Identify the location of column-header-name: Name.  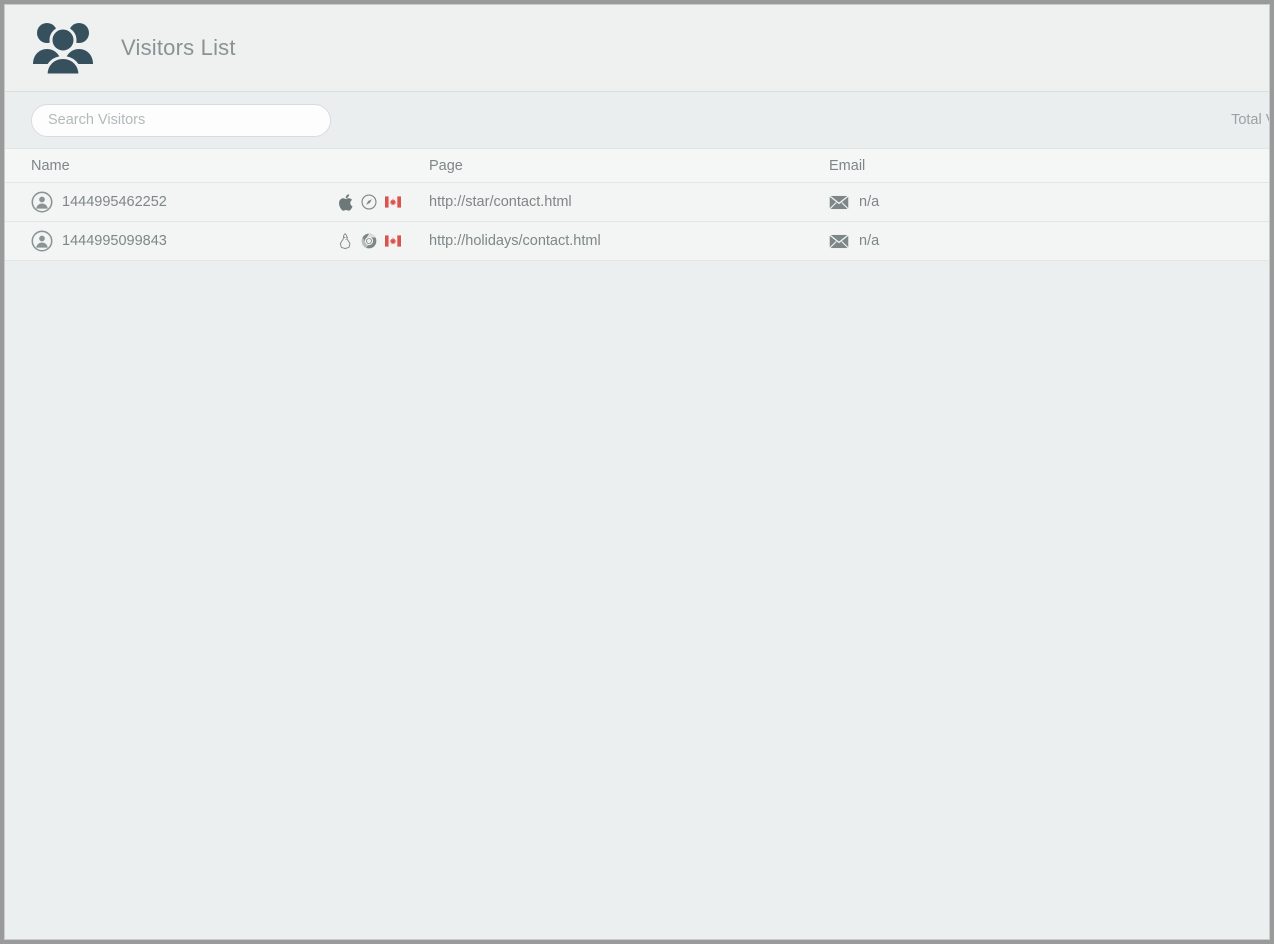
(50, 165).